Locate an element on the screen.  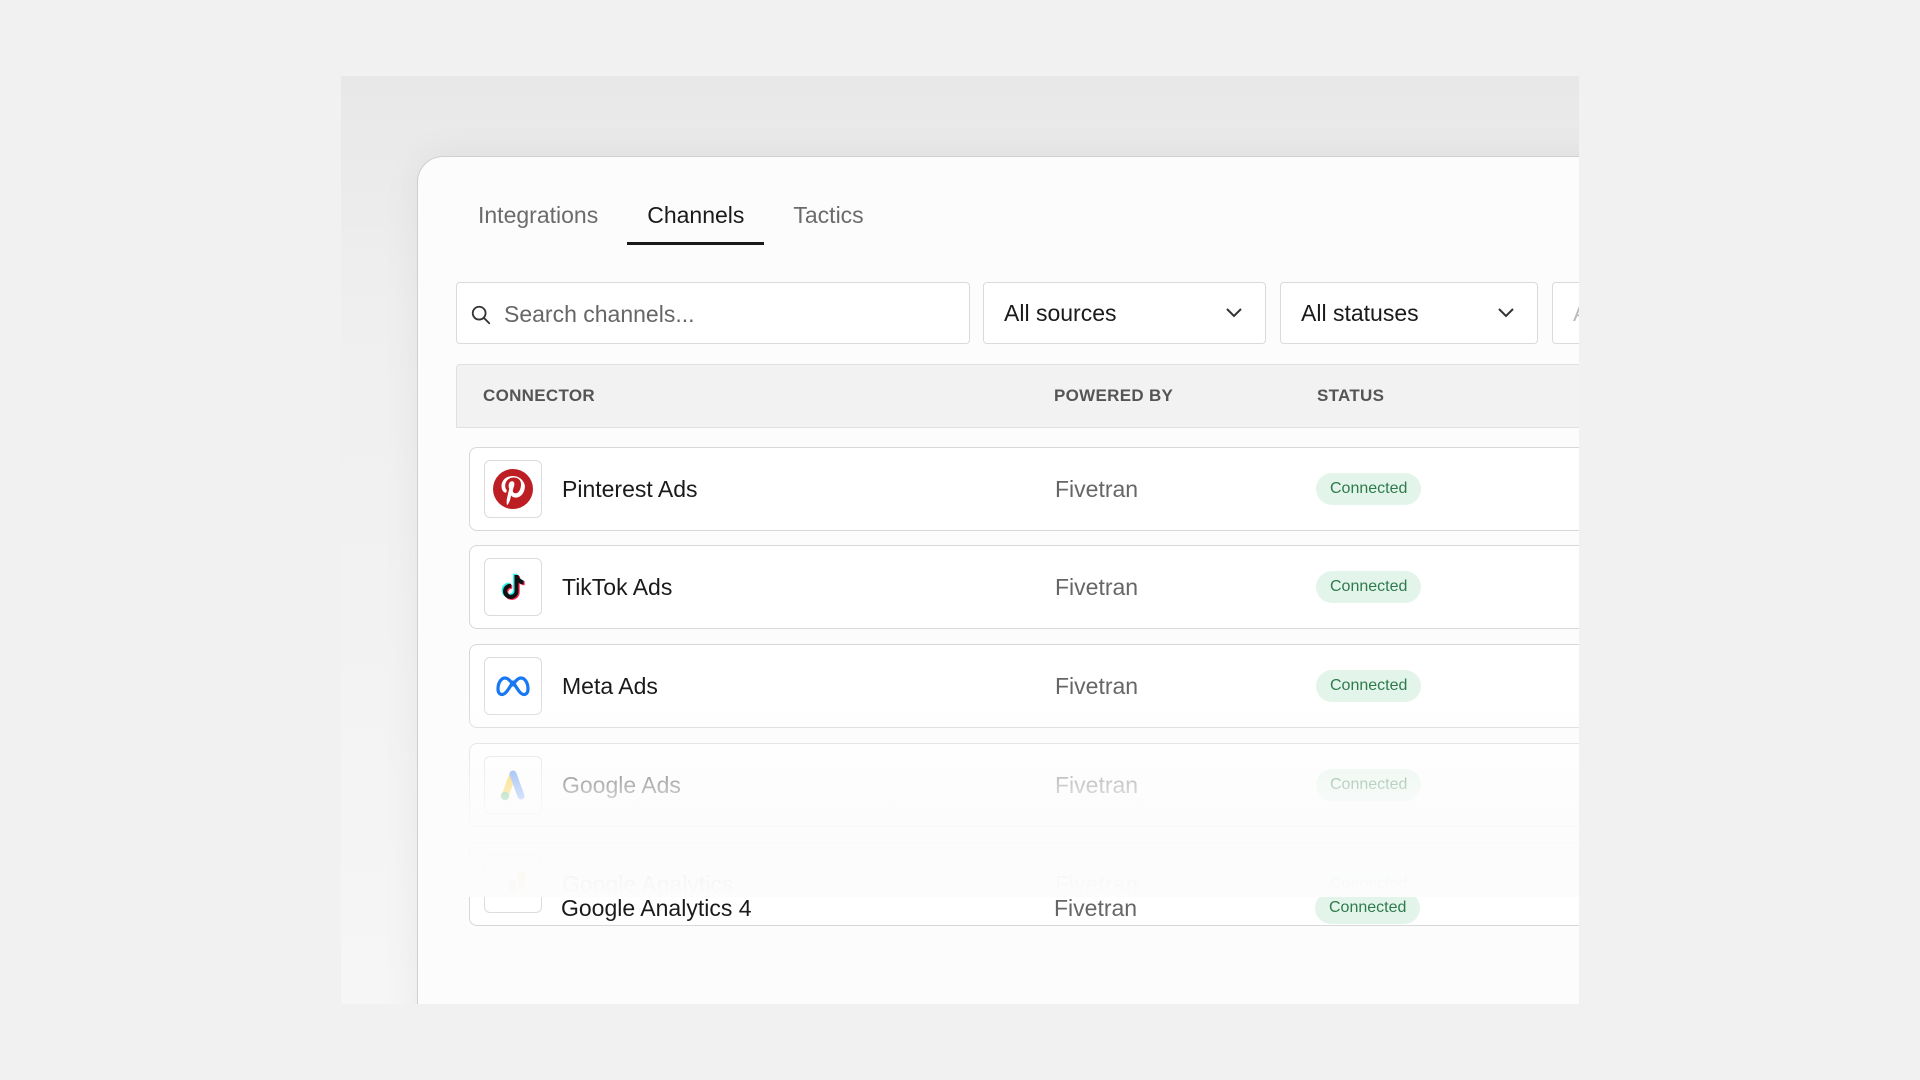
meta-icon is located at coordinates (513, 686).